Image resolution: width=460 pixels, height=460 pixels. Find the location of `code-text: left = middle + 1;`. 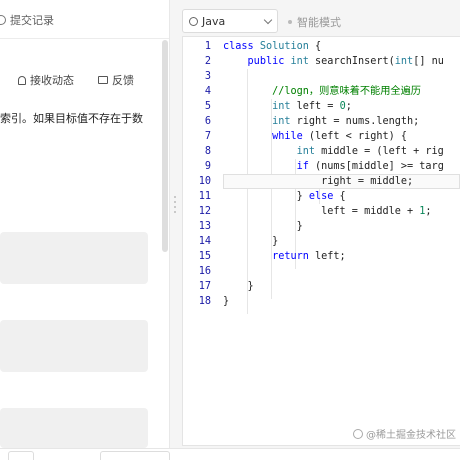

code-text: left = middle + 1; is located at coordinates (327, 211).